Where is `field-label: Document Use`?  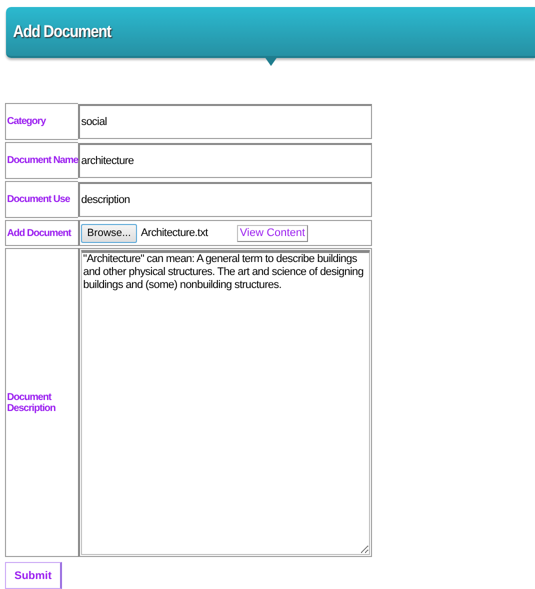
field-label: Document Use is located at coordinates (39, 199).